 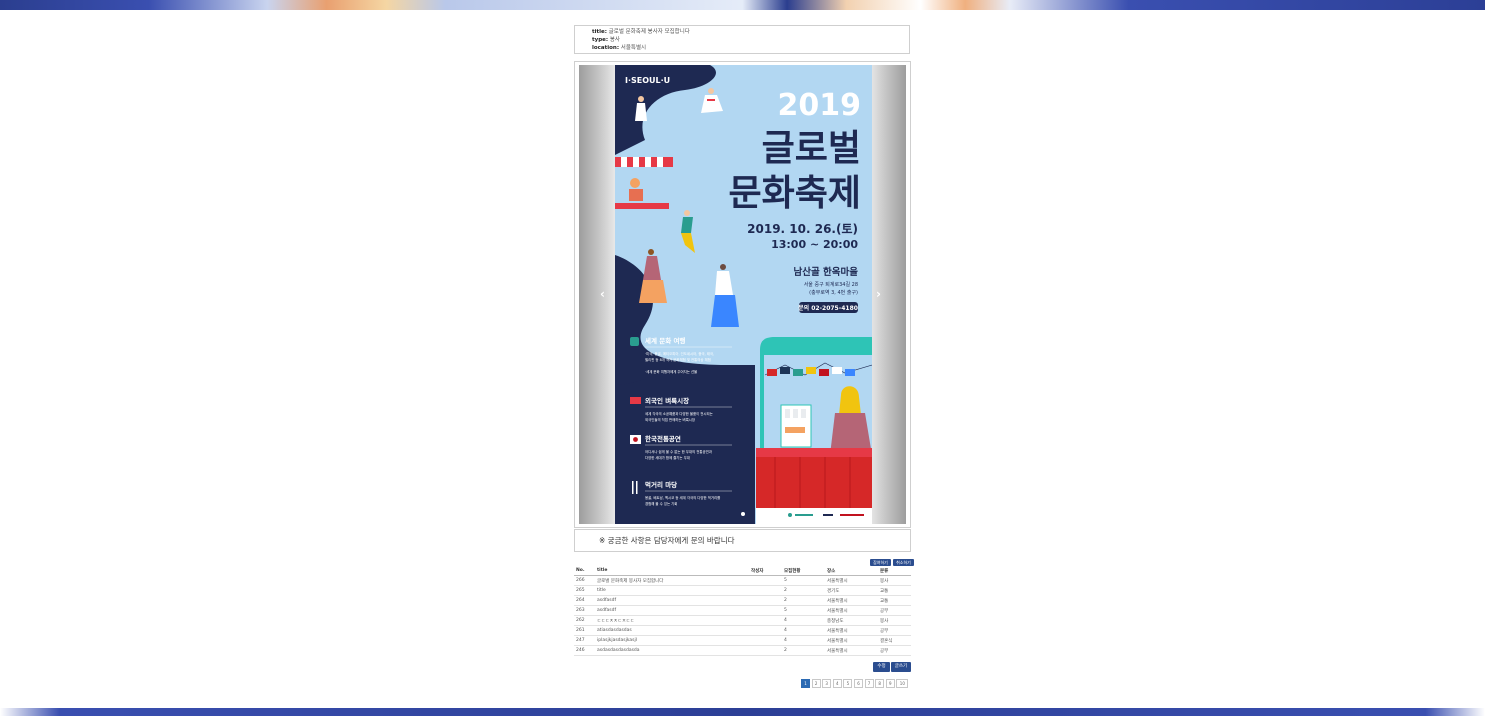 I want to click on cell-no: 246, so click(x=584, y=650).